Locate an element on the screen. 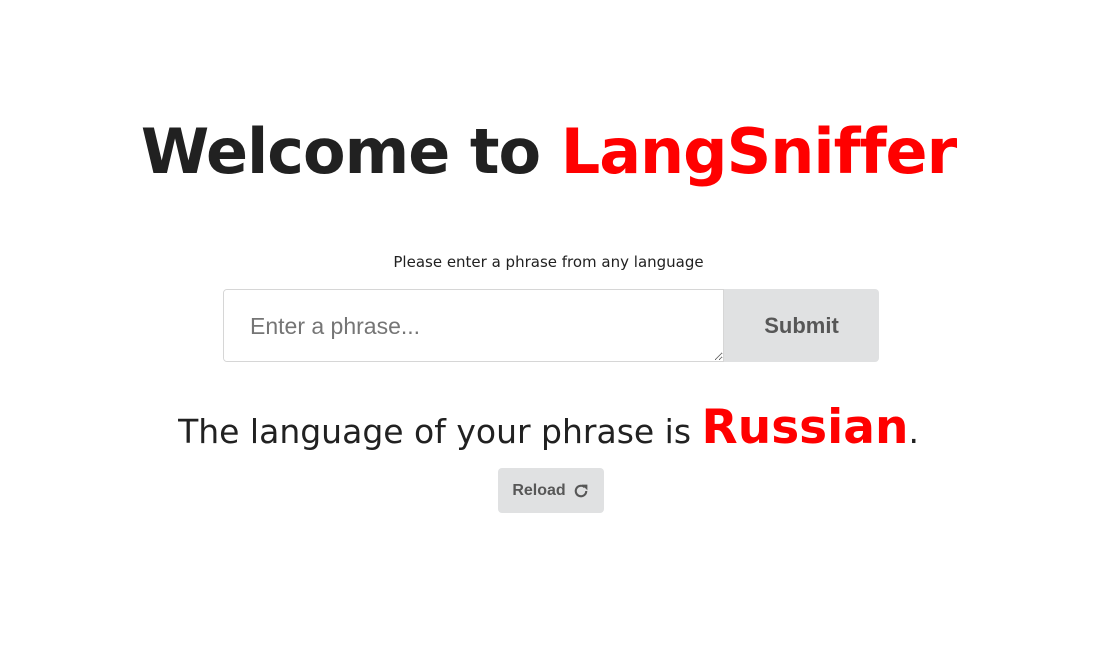  reload-label: Reload is located at coordinates (539, 490).